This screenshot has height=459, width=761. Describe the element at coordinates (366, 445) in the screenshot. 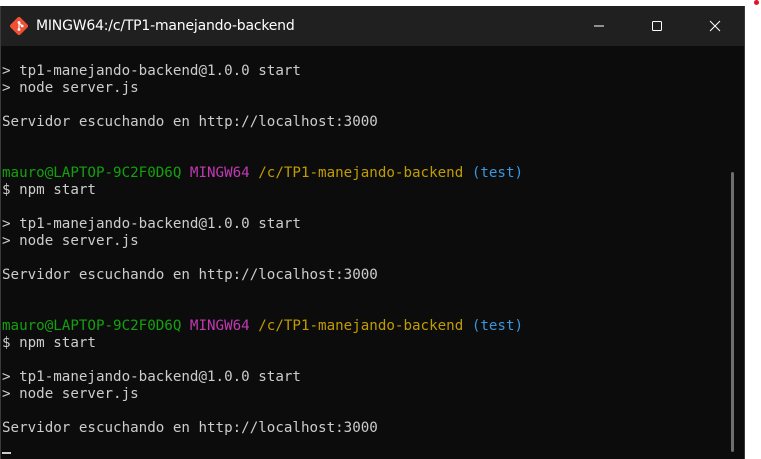

I see `cursor-line` at that location.